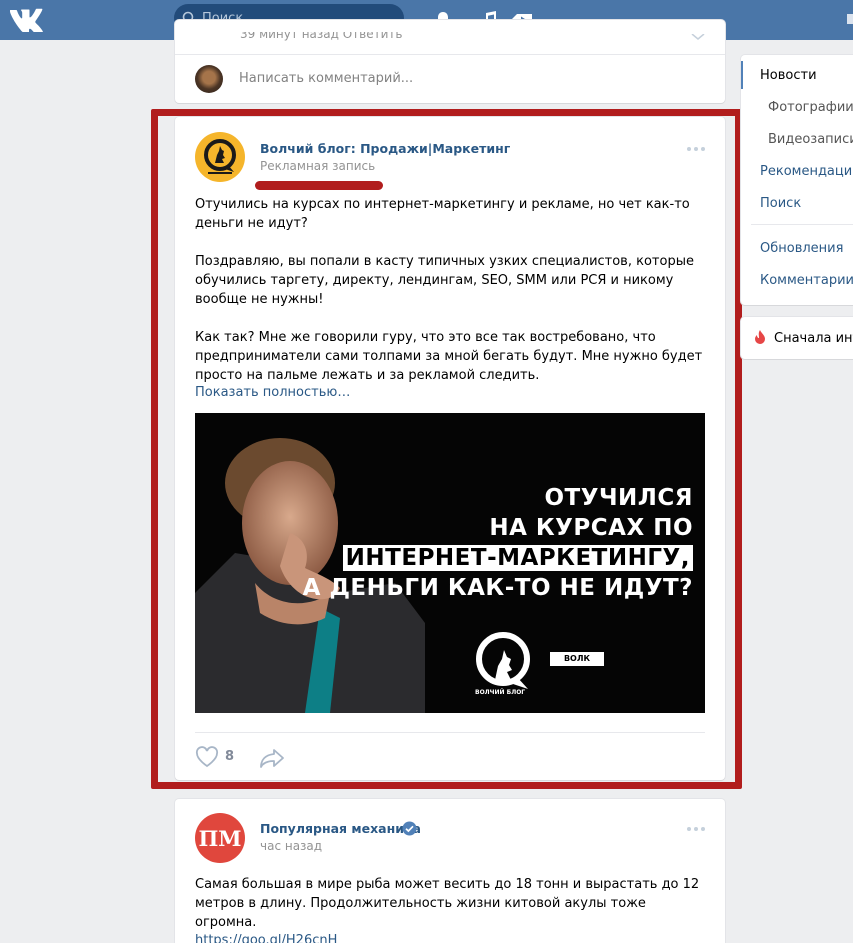  What do you see at coordinates (340, 828) in the screenshot?
I see `post-author-name: Популярная механика` at bounding box center [340, 828].